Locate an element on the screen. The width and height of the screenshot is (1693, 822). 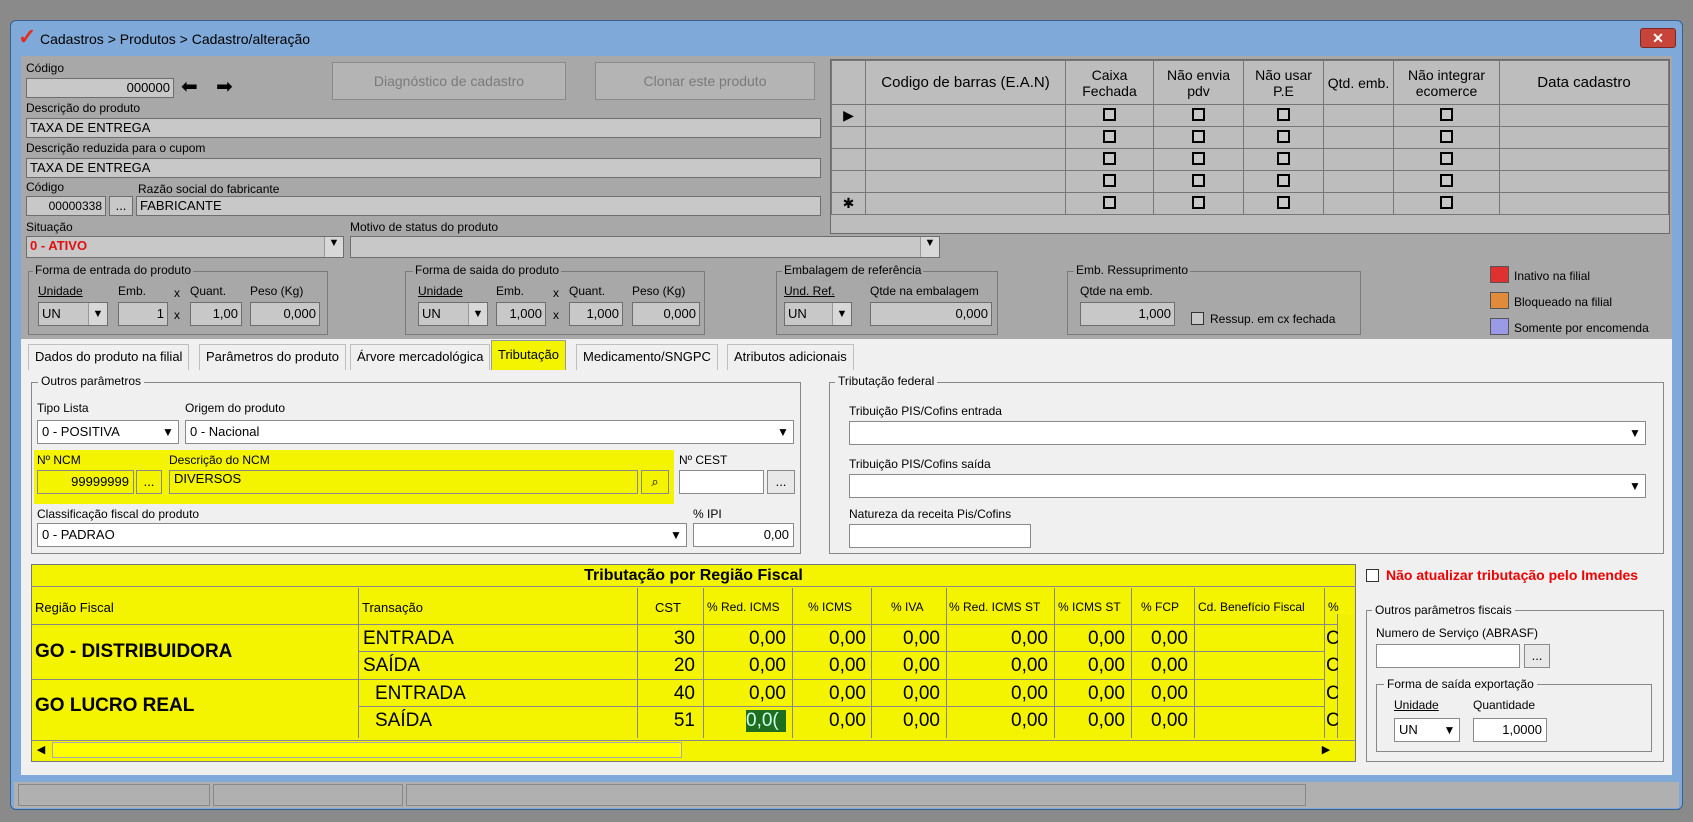
col-icms-st: % ICMS ST is located at coordinates (1089, 607).